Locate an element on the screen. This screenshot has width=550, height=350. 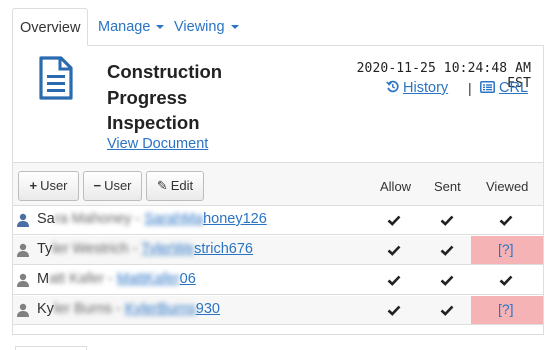
username-link: KylerBurns930 is located at coordinates (172, 309).